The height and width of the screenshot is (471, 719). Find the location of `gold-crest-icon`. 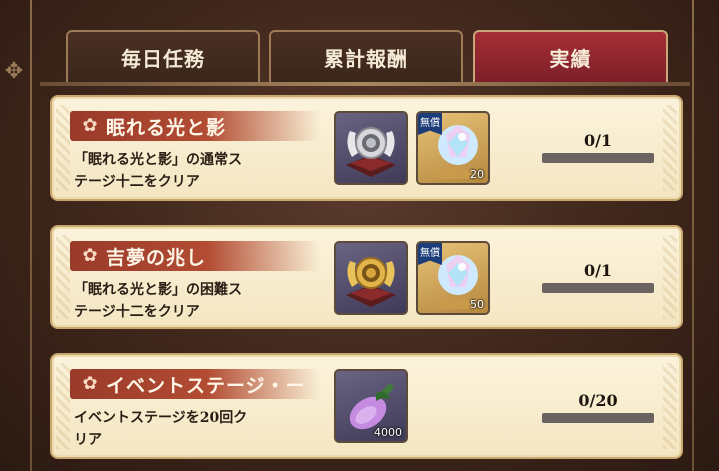

gold-crest-icon is located at coordinates (371, 282).